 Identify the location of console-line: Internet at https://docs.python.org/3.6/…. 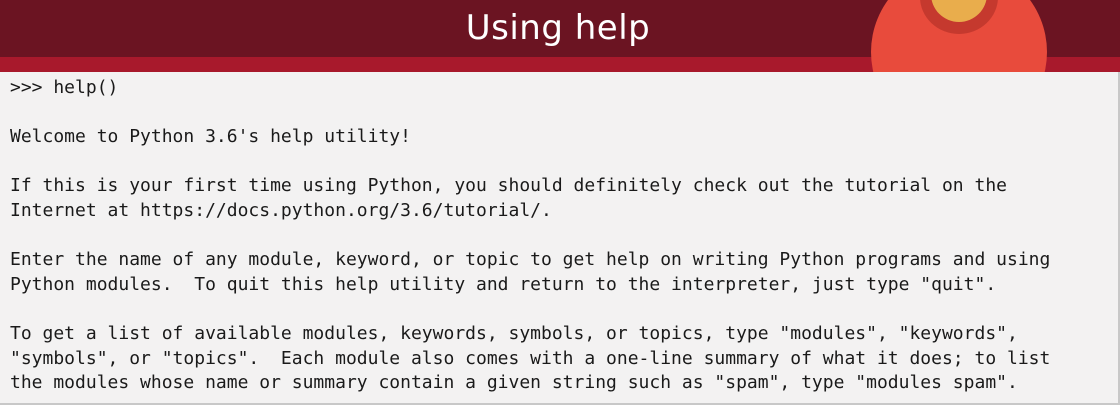
(281, 210).